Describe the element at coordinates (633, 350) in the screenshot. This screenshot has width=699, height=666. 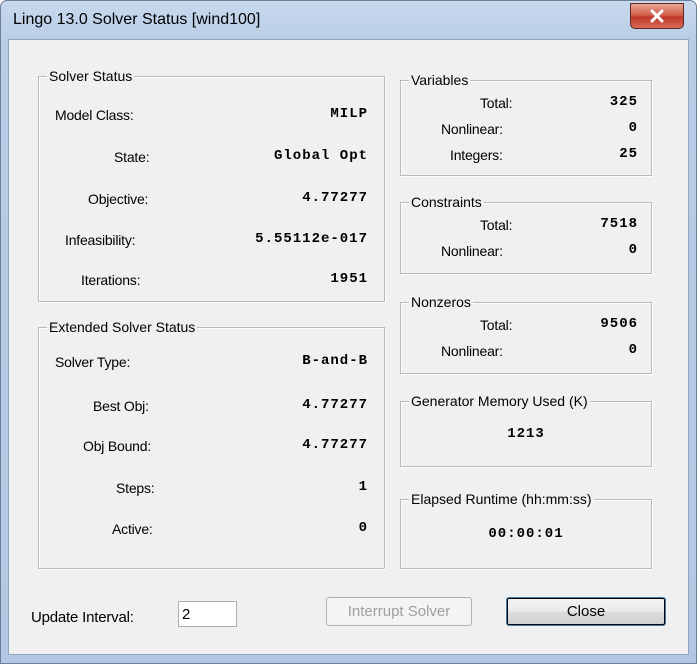
I see `nonzeros-nonlinear-value: 0` at that location.